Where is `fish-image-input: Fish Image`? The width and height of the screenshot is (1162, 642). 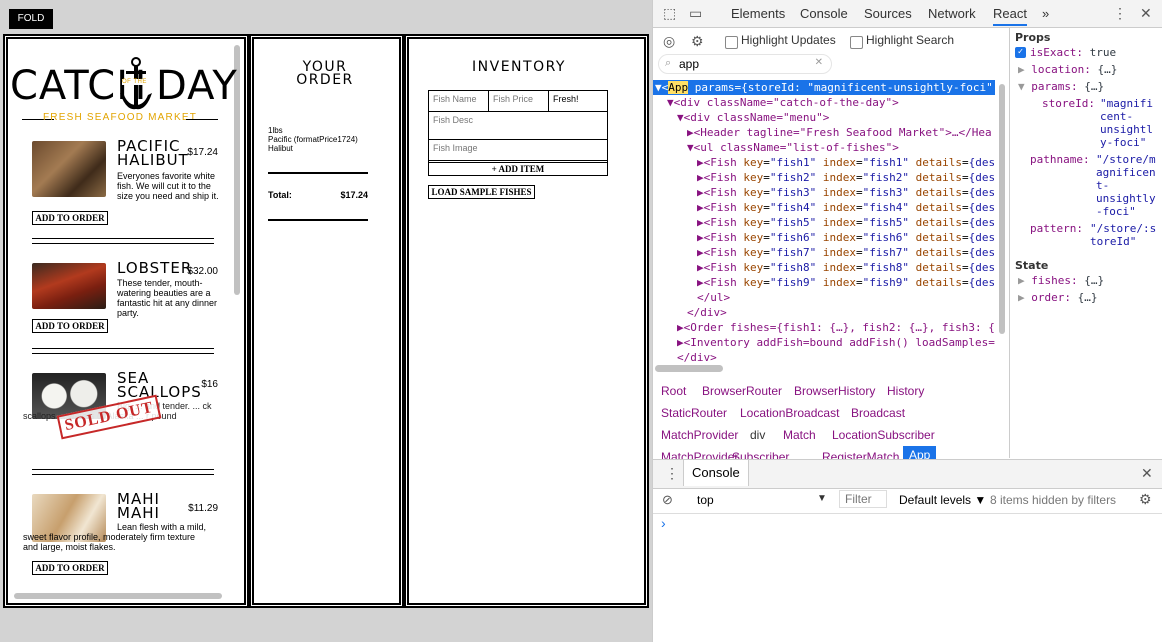 fish-image-input: Fish Image is located at coordinates (518, 150).